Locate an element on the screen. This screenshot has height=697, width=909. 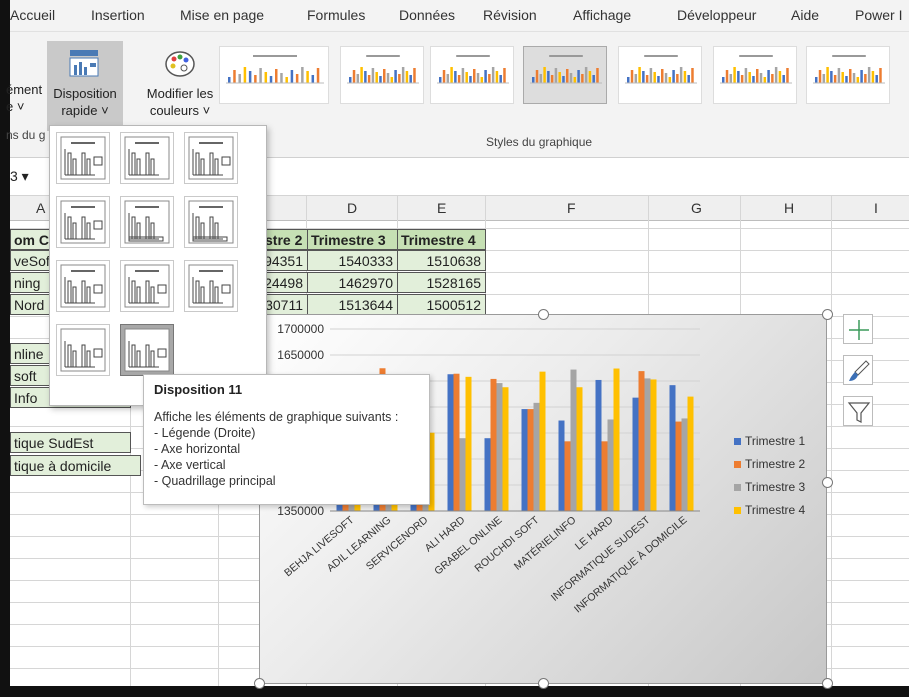
tab-aide: Aide is located at coordinates (805, 15).